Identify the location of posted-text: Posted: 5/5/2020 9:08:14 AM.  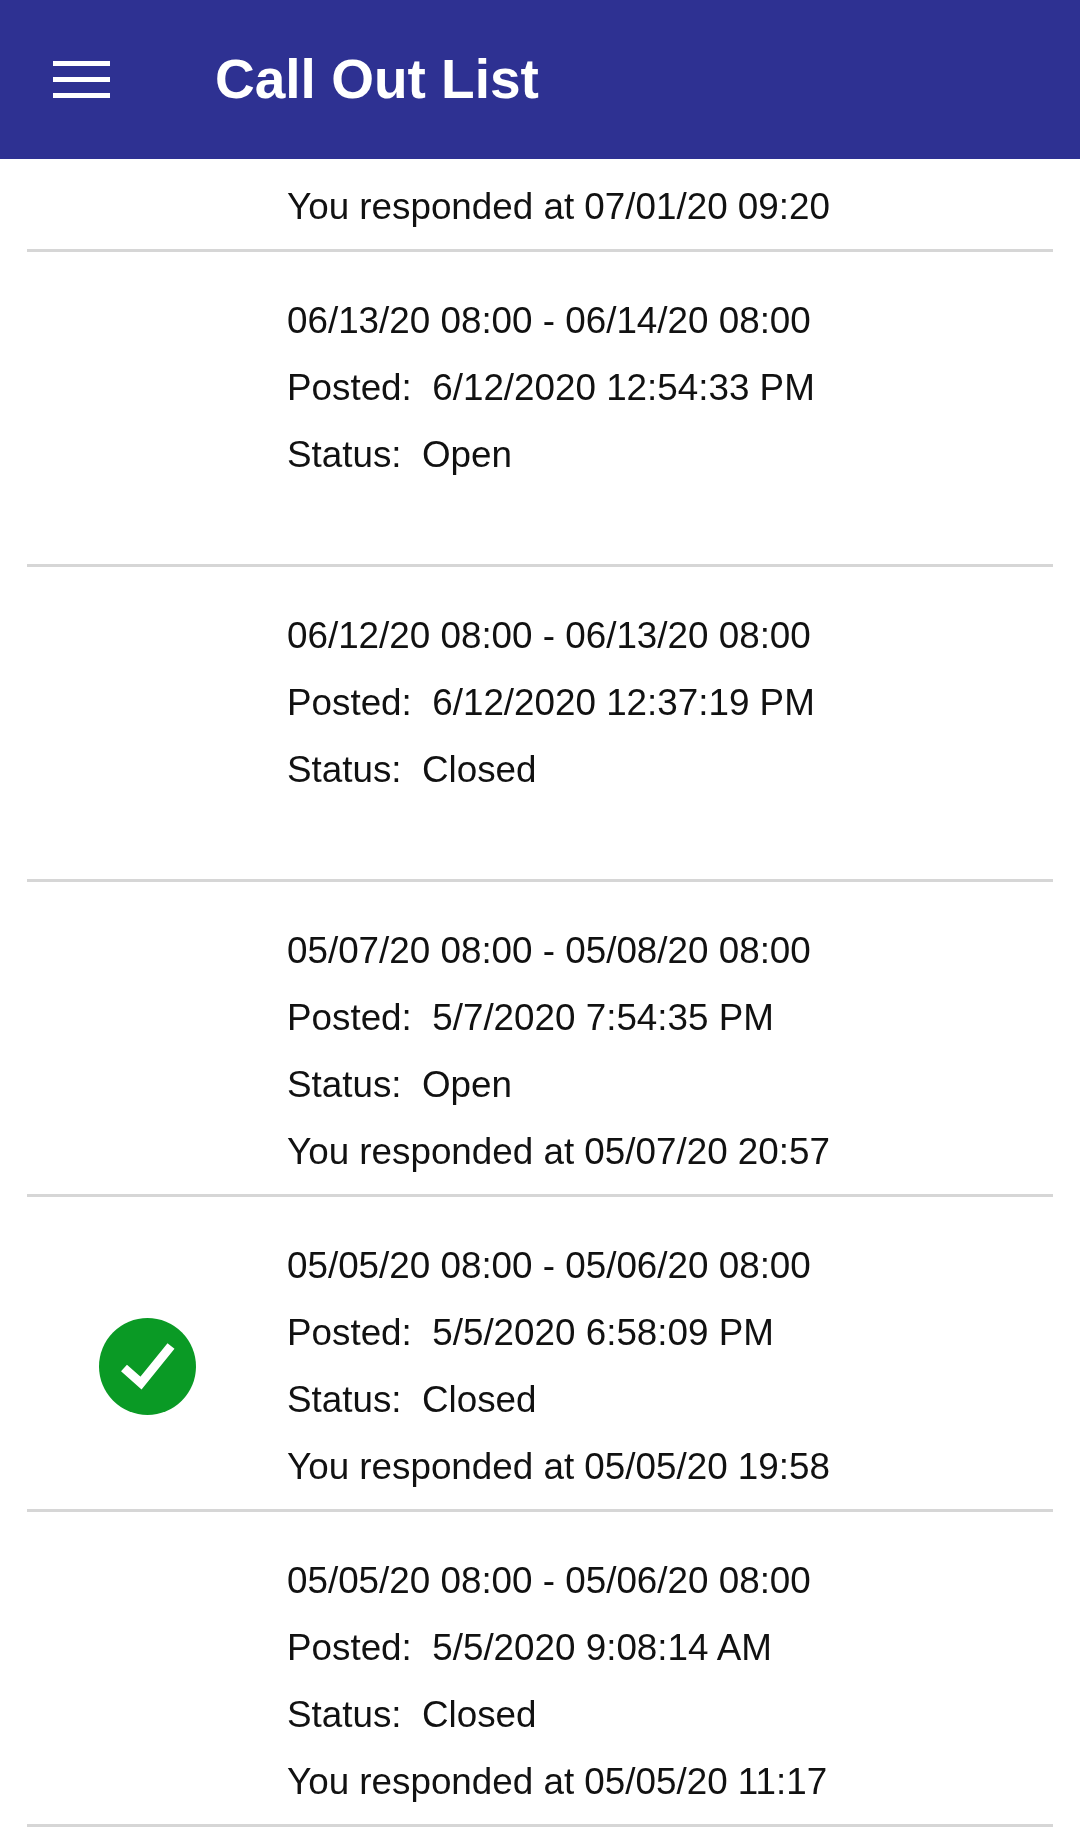
(530, 1648).